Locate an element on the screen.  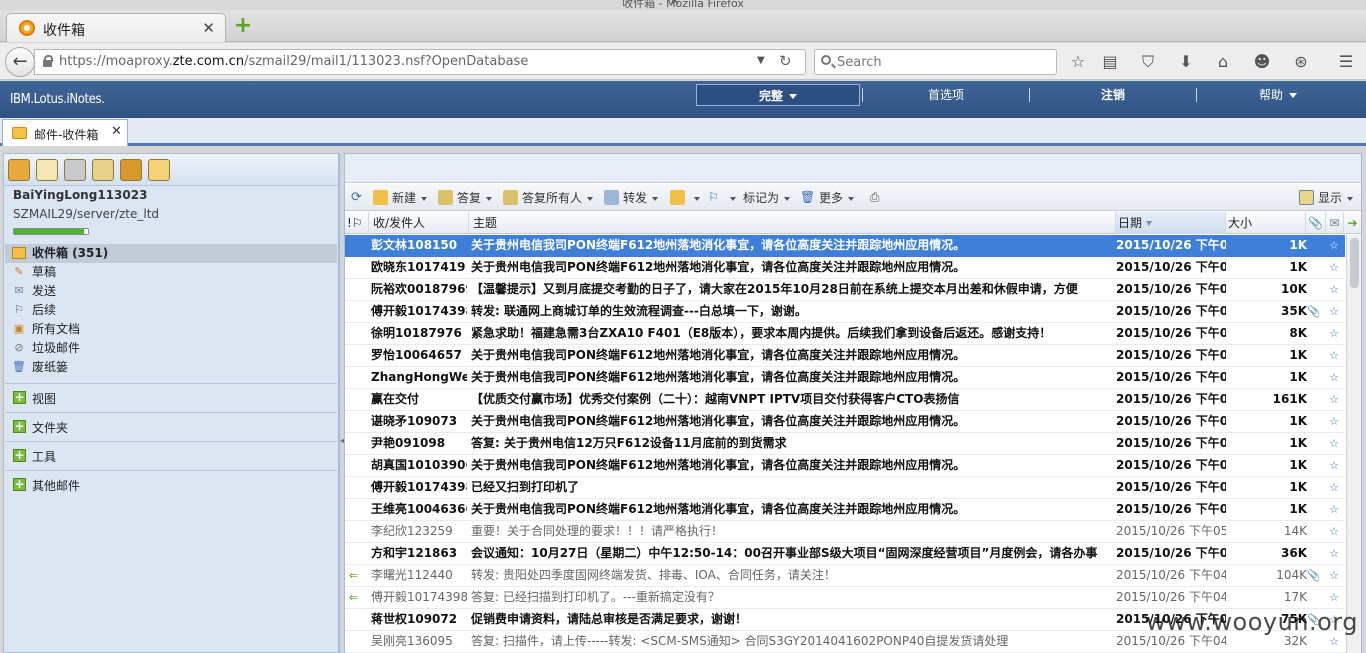
menu-logout: 注销 is located at coordinates (1113, 95).